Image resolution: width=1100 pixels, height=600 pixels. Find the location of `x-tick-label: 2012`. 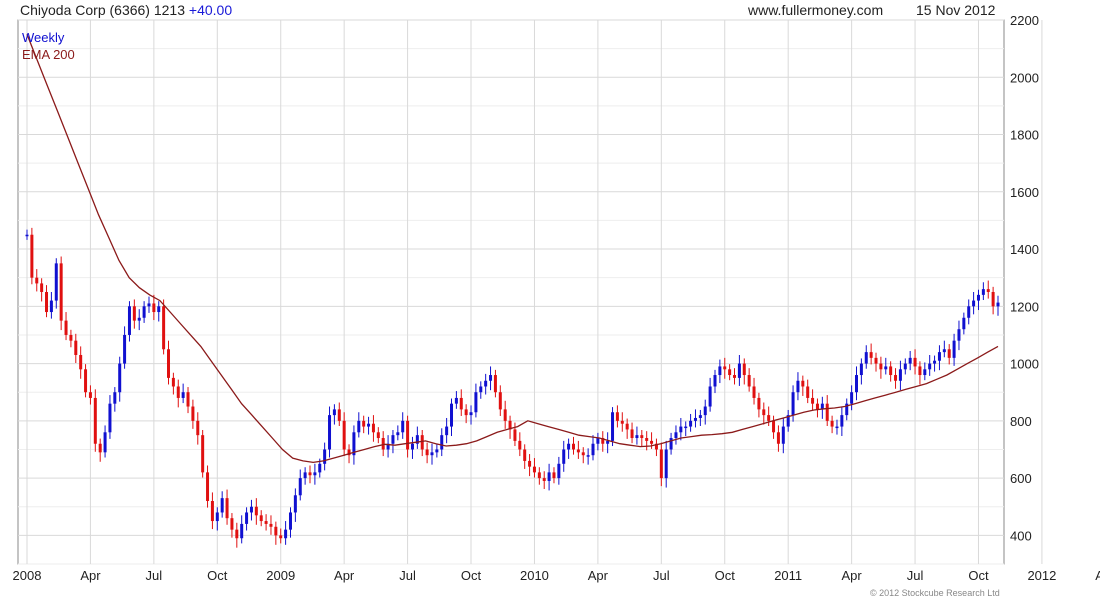

x-tick-label: 2012 is located at coordinates (1041, 575).